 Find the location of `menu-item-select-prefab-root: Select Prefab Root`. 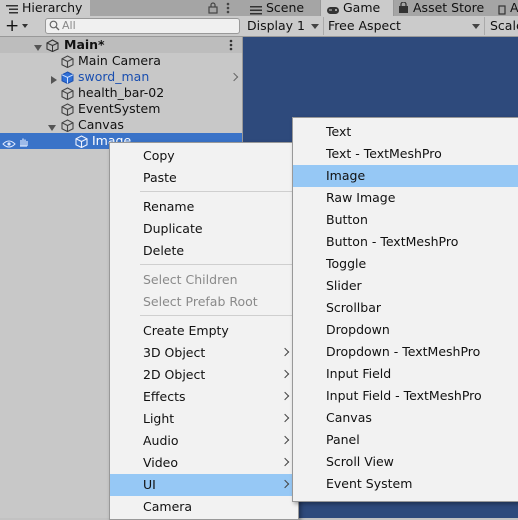

menu-item-select-prefab-root: Select Prefab Root is located at coordinates (204, 302).